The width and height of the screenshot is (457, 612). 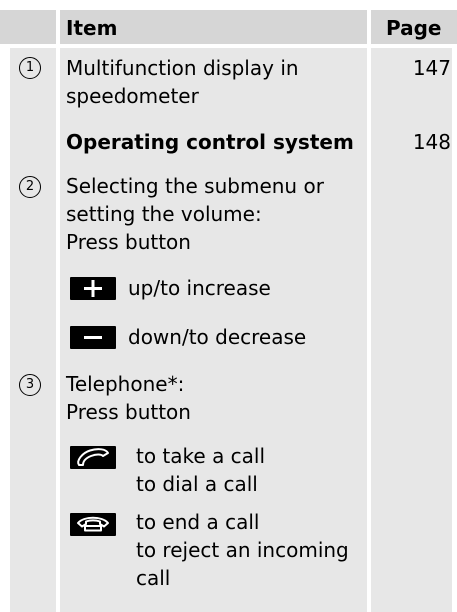 What do you see at coordinates (414, 28) in the screenshot?
I see `header-page: Page` at bounding box center [414, 28].